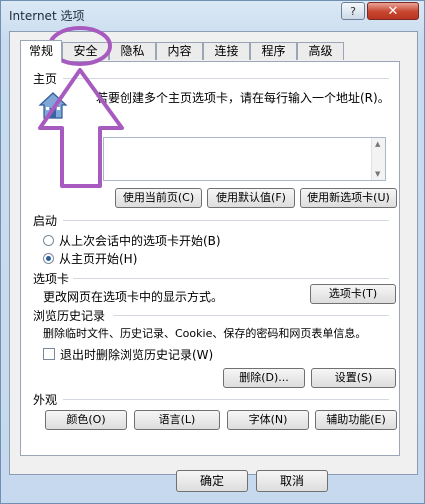  I want to click on scroll-down-icon: ▼, so click(377, 174).